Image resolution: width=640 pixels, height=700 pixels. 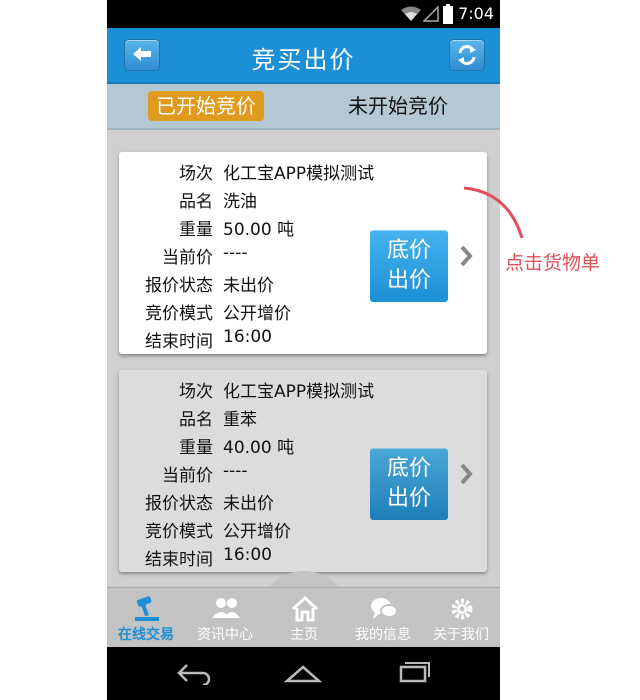 What do you see at coordinates (225, 635) in the screenshot?
I see `nav-label: 资讯中心` at bounding box center [225, 635].